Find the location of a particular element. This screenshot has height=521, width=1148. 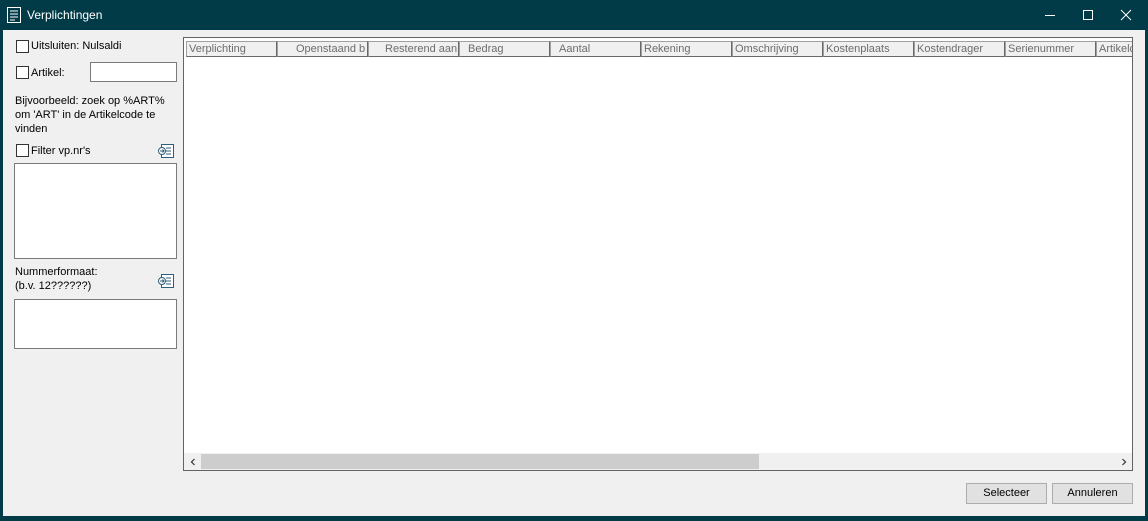

close-button is located at coordinates (1126, 15).